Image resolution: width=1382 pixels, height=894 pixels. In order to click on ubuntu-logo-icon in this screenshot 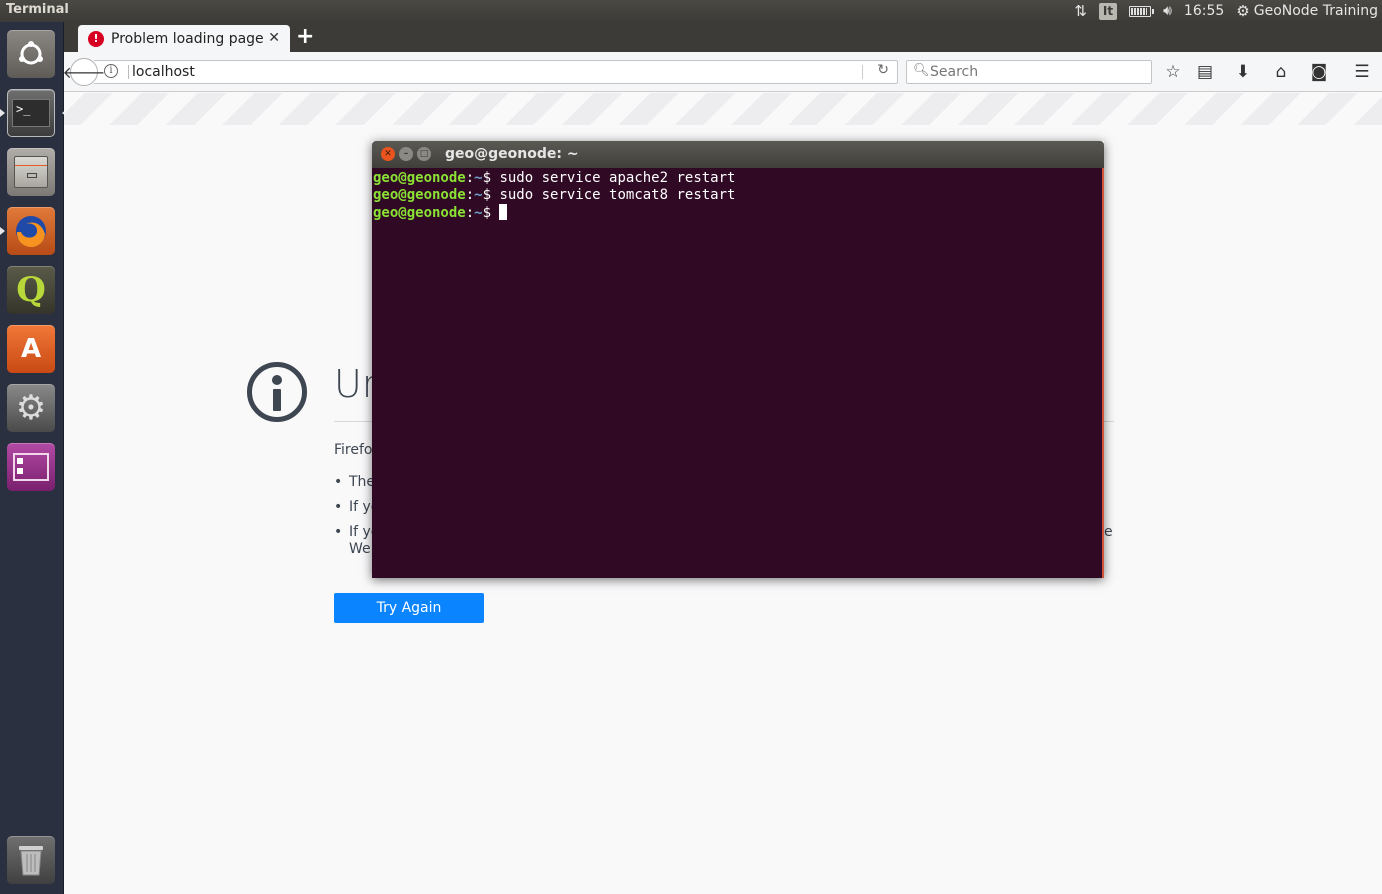, I will do `click(31, 54)`.